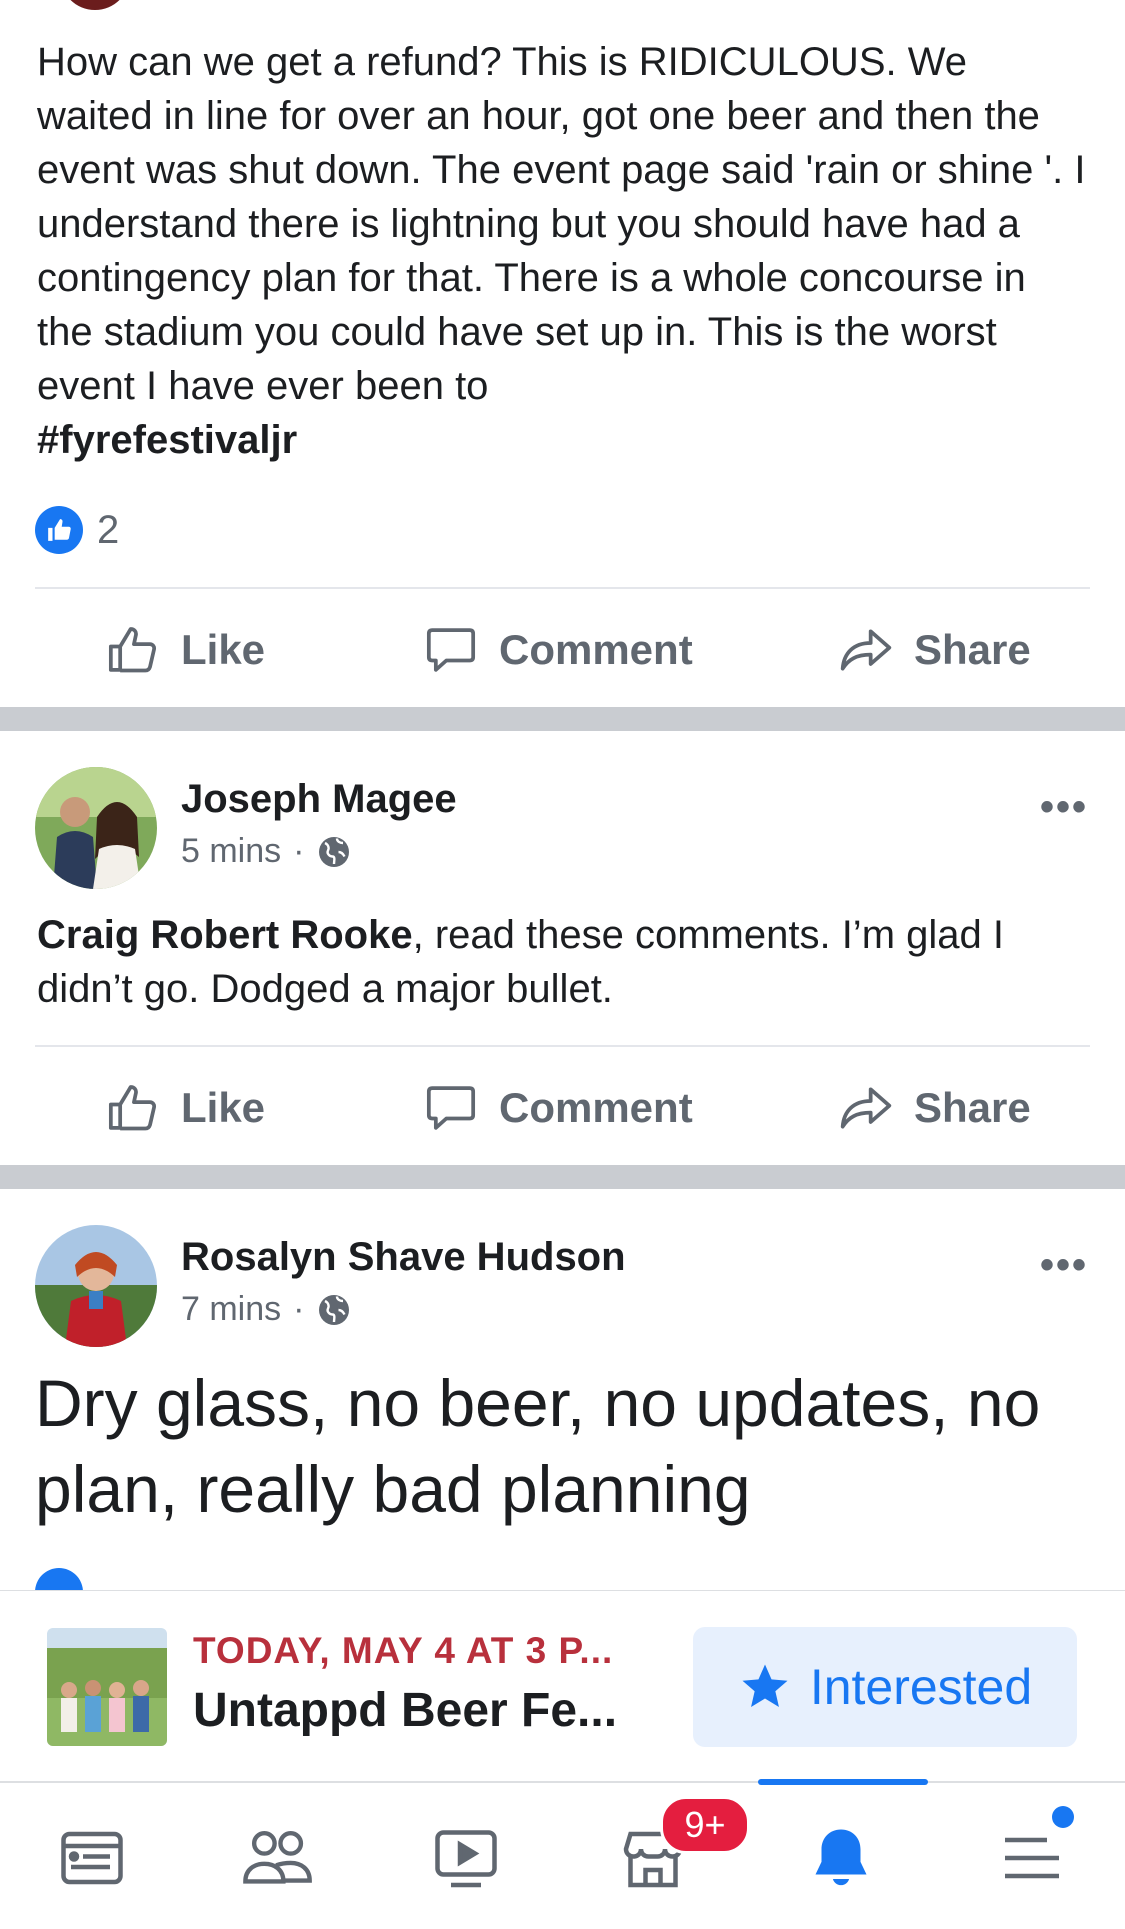  Describe the element at coordinates (279, 1858) in the screenshot. I see `friends-icon` at that location.